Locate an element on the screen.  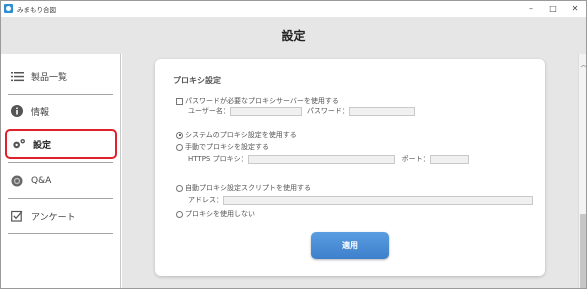
address-row: アドレス： is located at coordinates (360, 200).